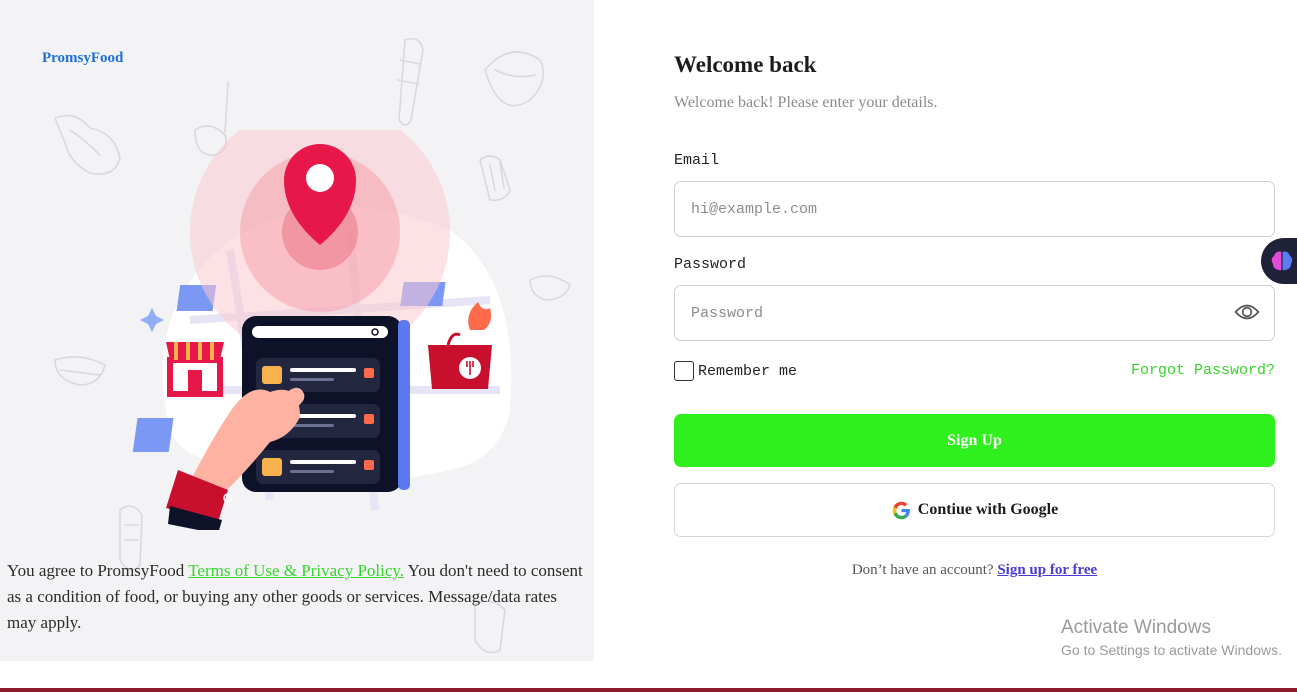  Describe the element at coordinates (974, 209) in the screenshot. I see `email-field` at that location.